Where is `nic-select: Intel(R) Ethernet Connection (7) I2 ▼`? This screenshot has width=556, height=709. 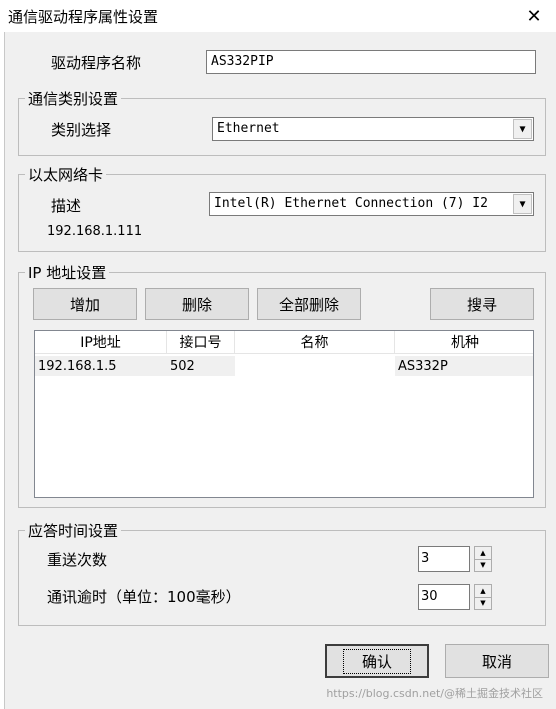
nic-select: Intel(R) Ethernet Connection (7) I2 ▼ is located at coordinates (371, 204).